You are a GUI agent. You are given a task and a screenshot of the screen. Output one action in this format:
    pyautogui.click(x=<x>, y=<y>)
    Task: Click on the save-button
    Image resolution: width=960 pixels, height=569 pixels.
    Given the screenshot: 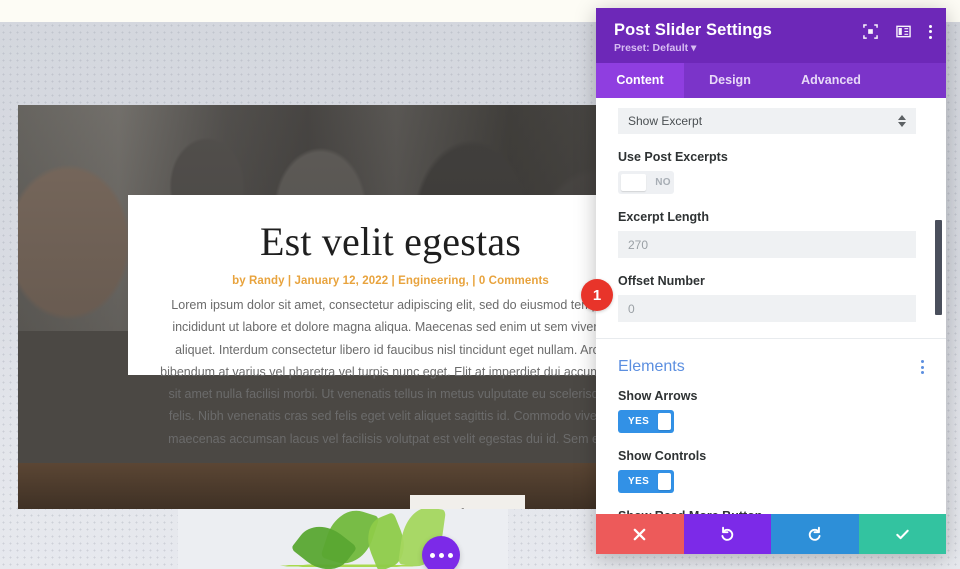 What is the action you would take?
    pyautogui.click(x=902, y=534)
    